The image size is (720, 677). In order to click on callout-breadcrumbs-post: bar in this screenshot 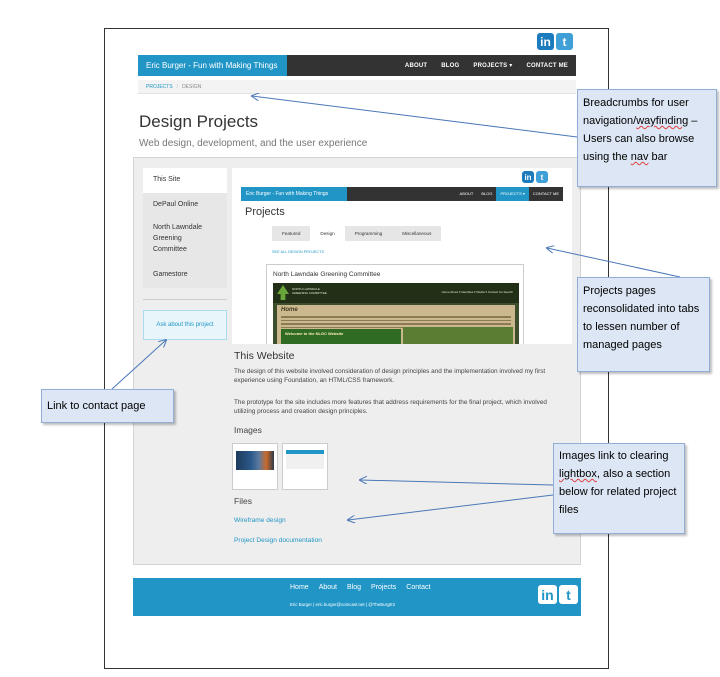, I will do `click(658, 157)`.